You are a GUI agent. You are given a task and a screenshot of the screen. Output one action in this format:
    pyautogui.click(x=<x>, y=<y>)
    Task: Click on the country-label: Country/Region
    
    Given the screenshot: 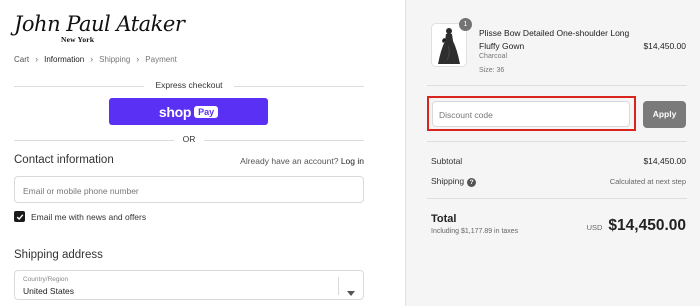 What is the action you would take?
    pyautogui.click(x=46, y=279)
    